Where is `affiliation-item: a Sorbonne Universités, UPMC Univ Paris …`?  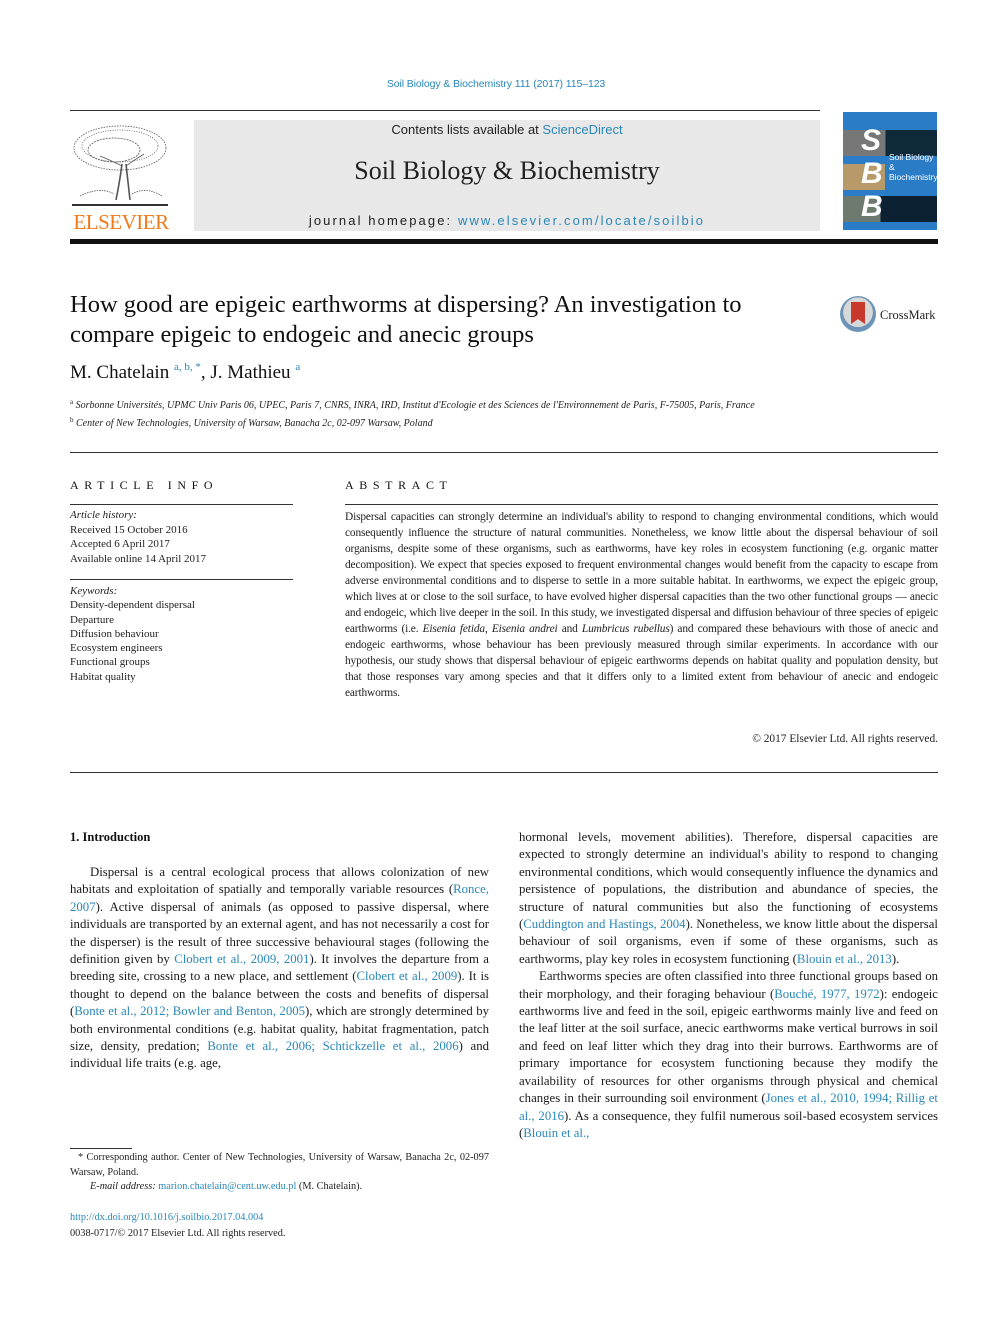 affiliation-item: a Sorbonne Universités, UPMC Univ Paris … is located at coordinates (450, 404).